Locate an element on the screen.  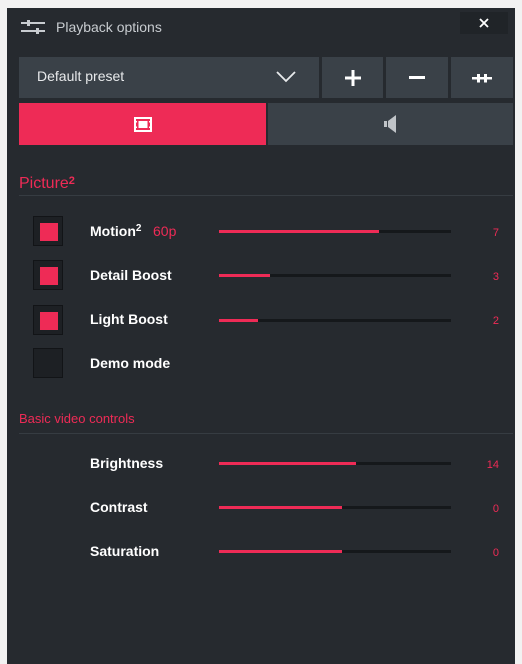
checkbox-demo-mode is located at coordinates (48, 363).